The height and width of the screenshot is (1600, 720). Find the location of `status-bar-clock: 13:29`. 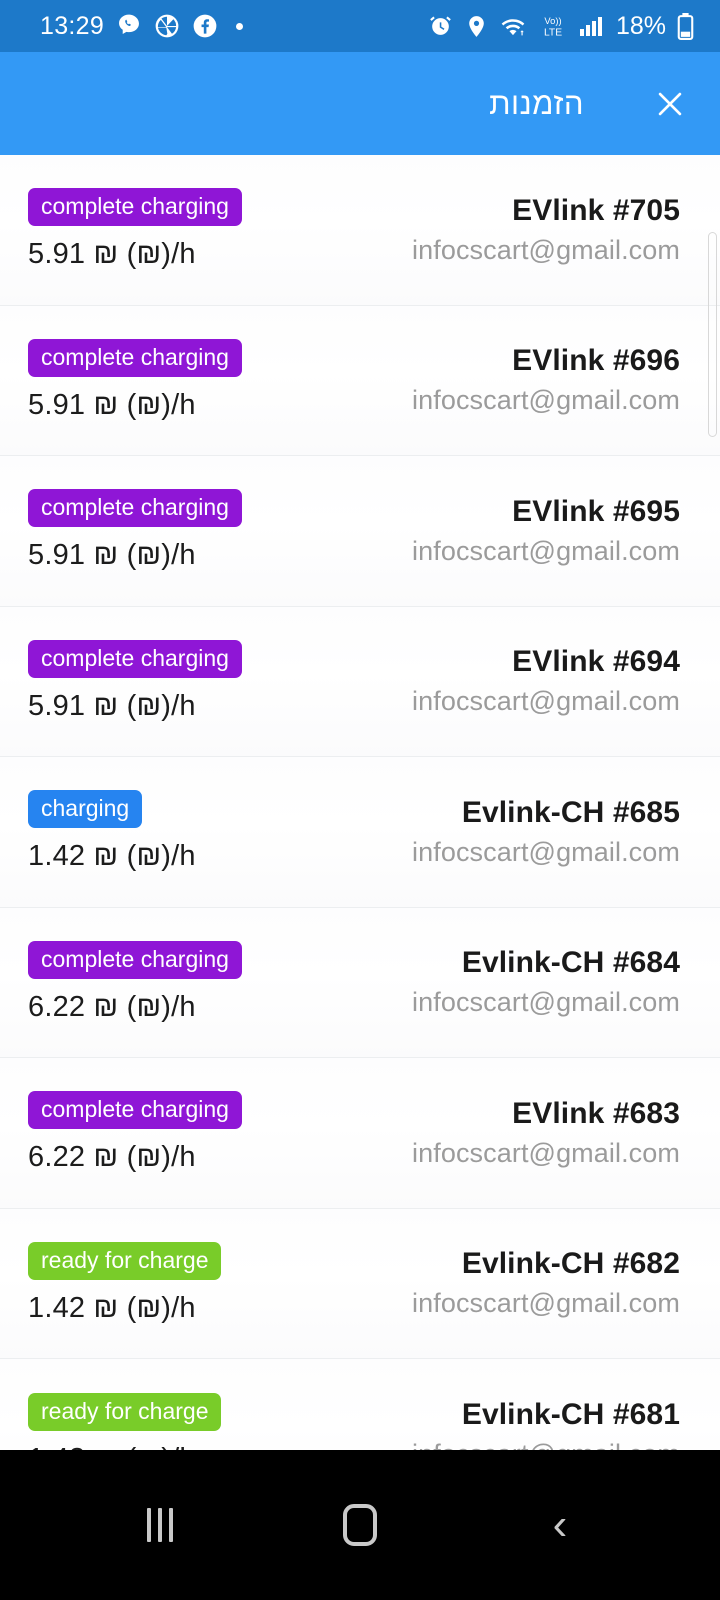

status-bar-clock: 13:29 is located at coordinates (72, 25).